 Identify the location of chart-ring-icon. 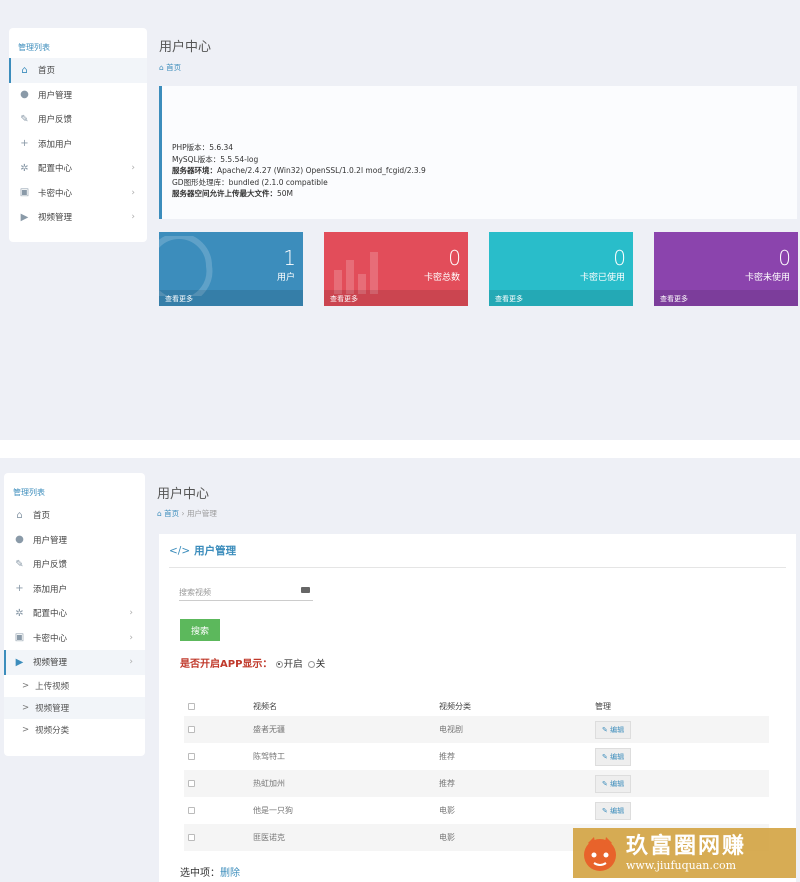
(186, 266).